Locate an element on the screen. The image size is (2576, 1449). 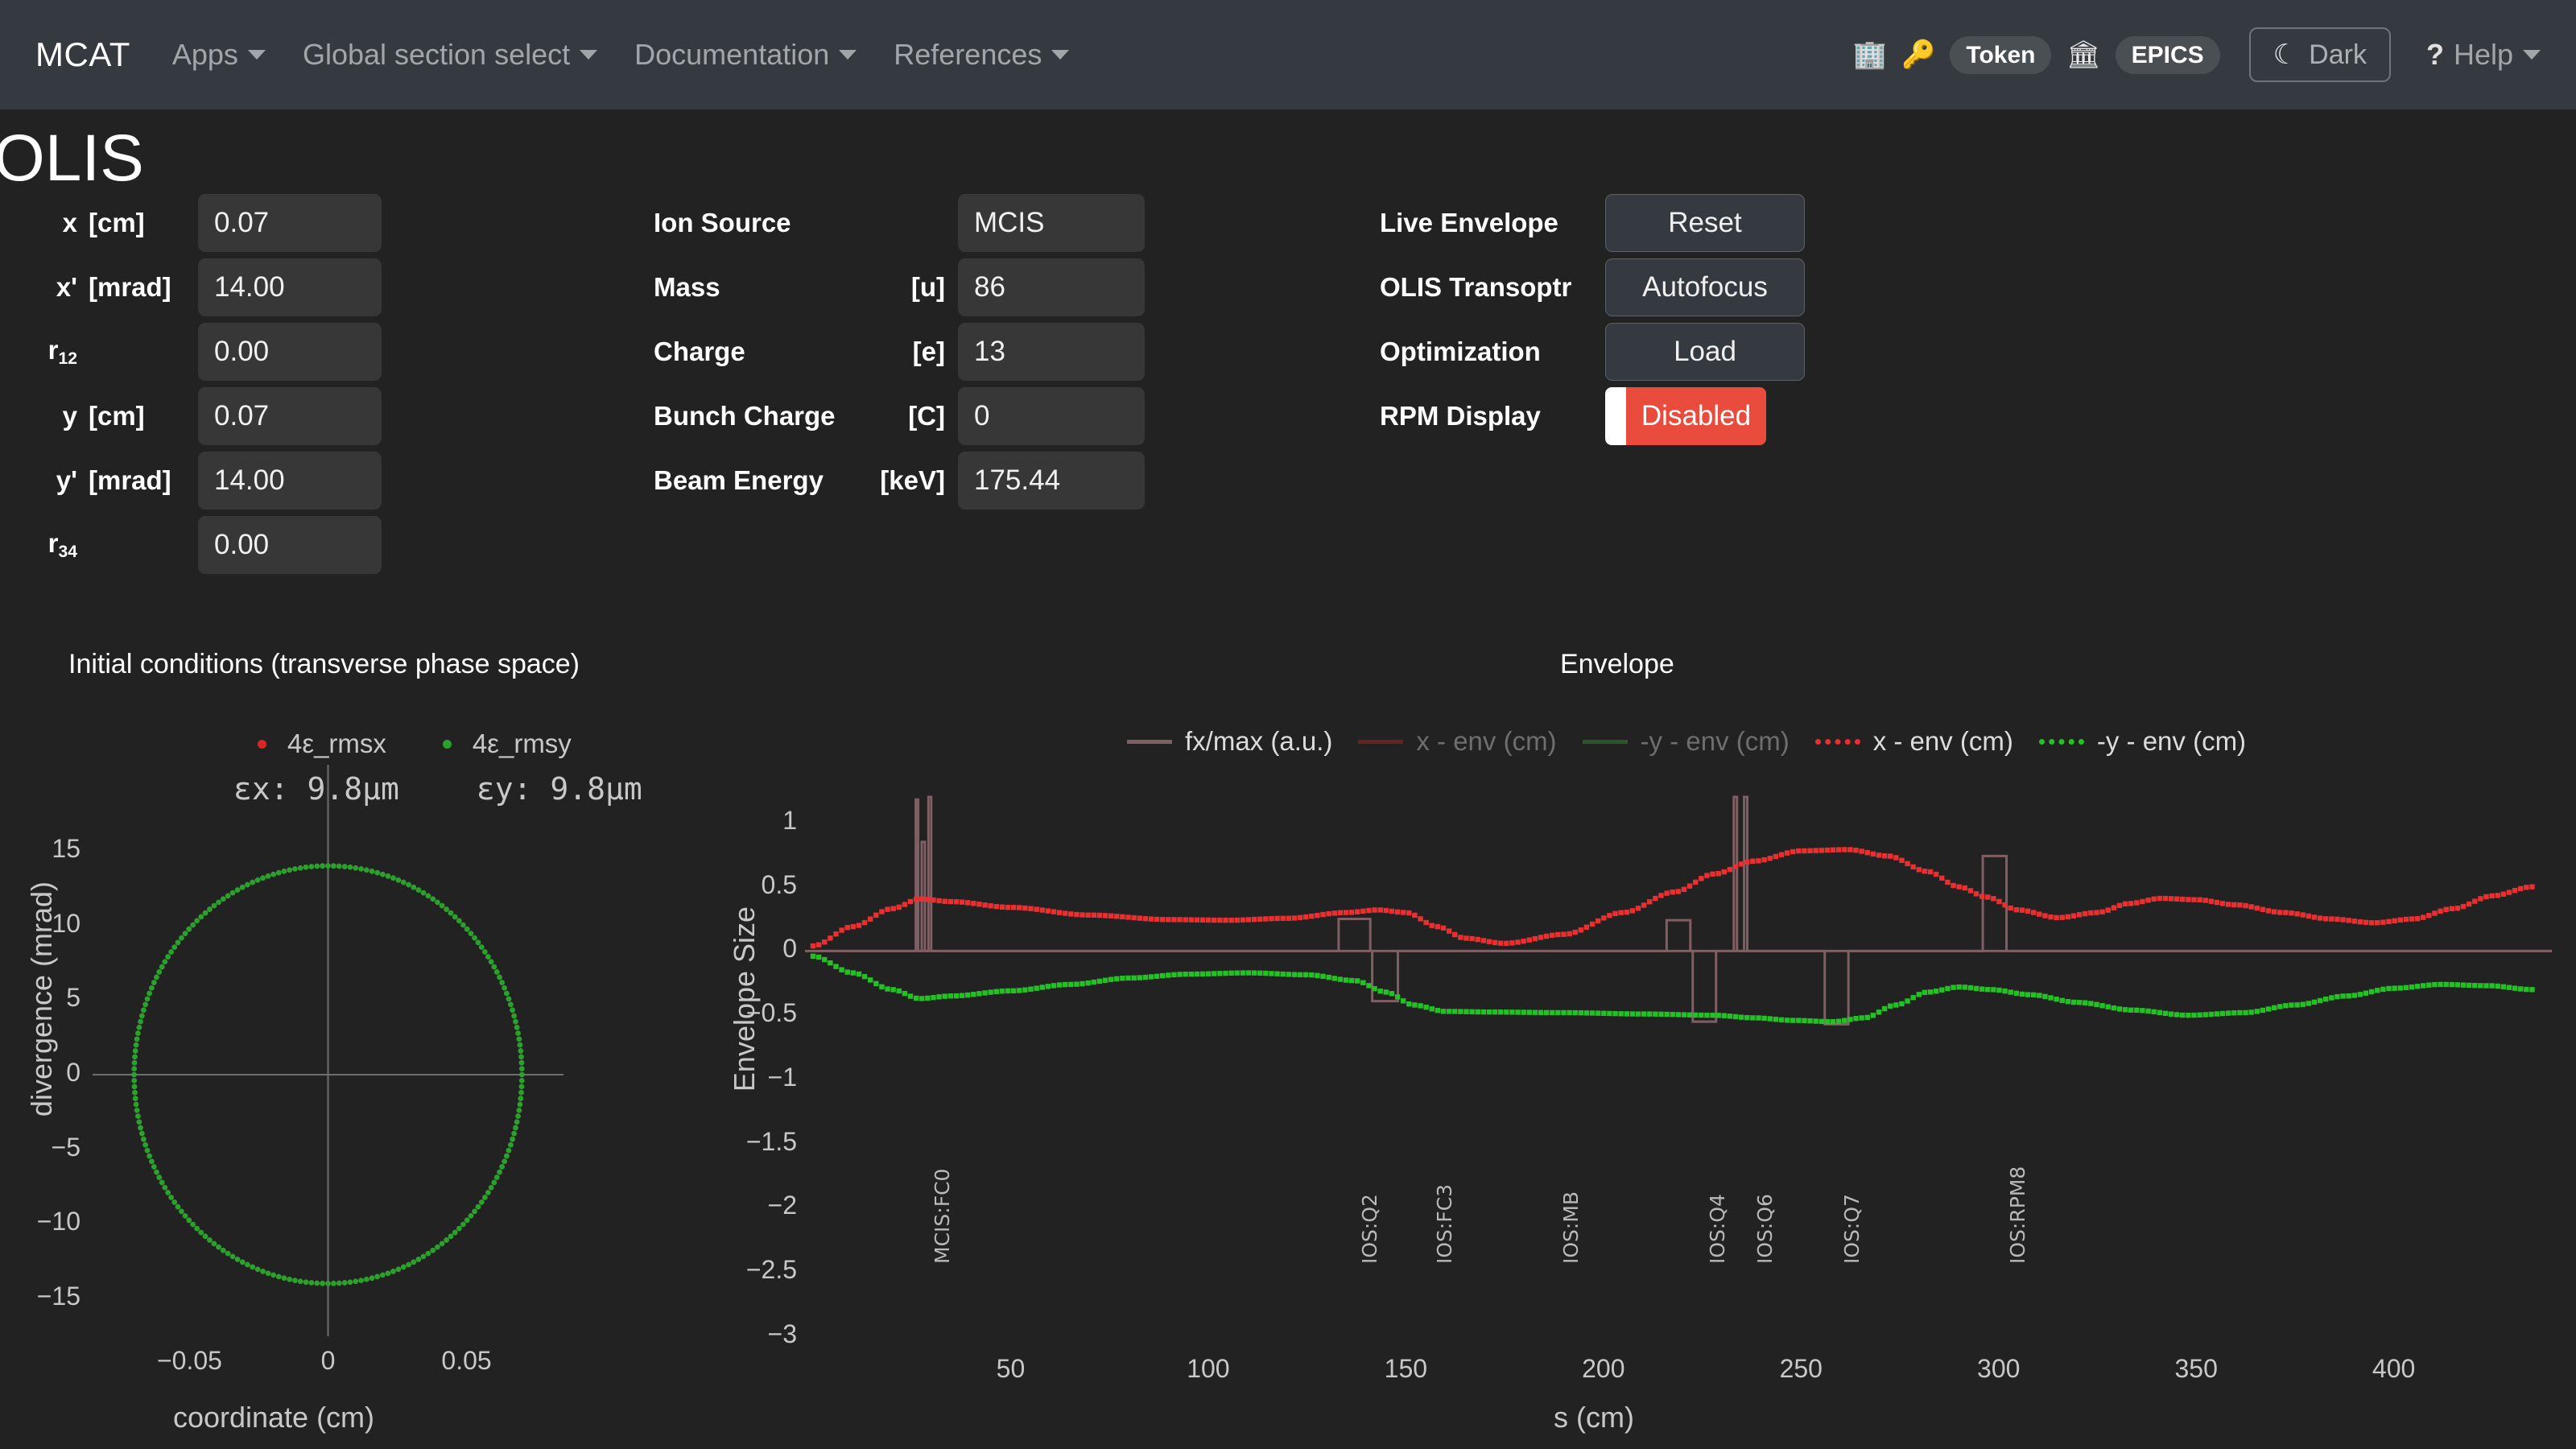
token-badge: Token is located at coordinates (2001, 54).